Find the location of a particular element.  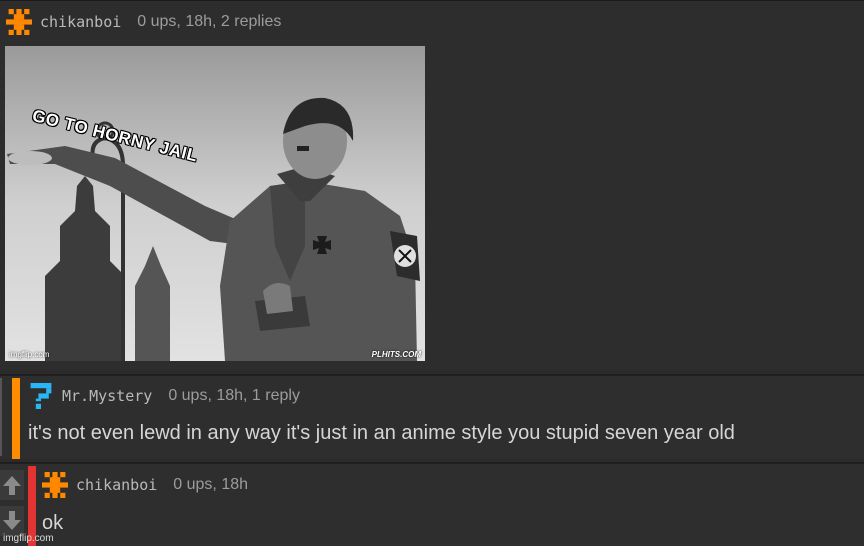

comment-text: ok is located at coordinates (53, 523).